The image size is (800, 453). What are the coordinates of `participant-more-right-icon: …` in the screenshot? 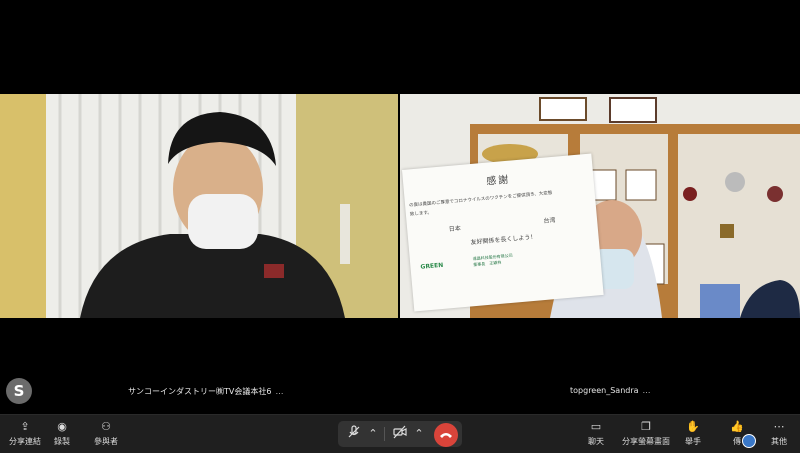 It's located at (647, 390).